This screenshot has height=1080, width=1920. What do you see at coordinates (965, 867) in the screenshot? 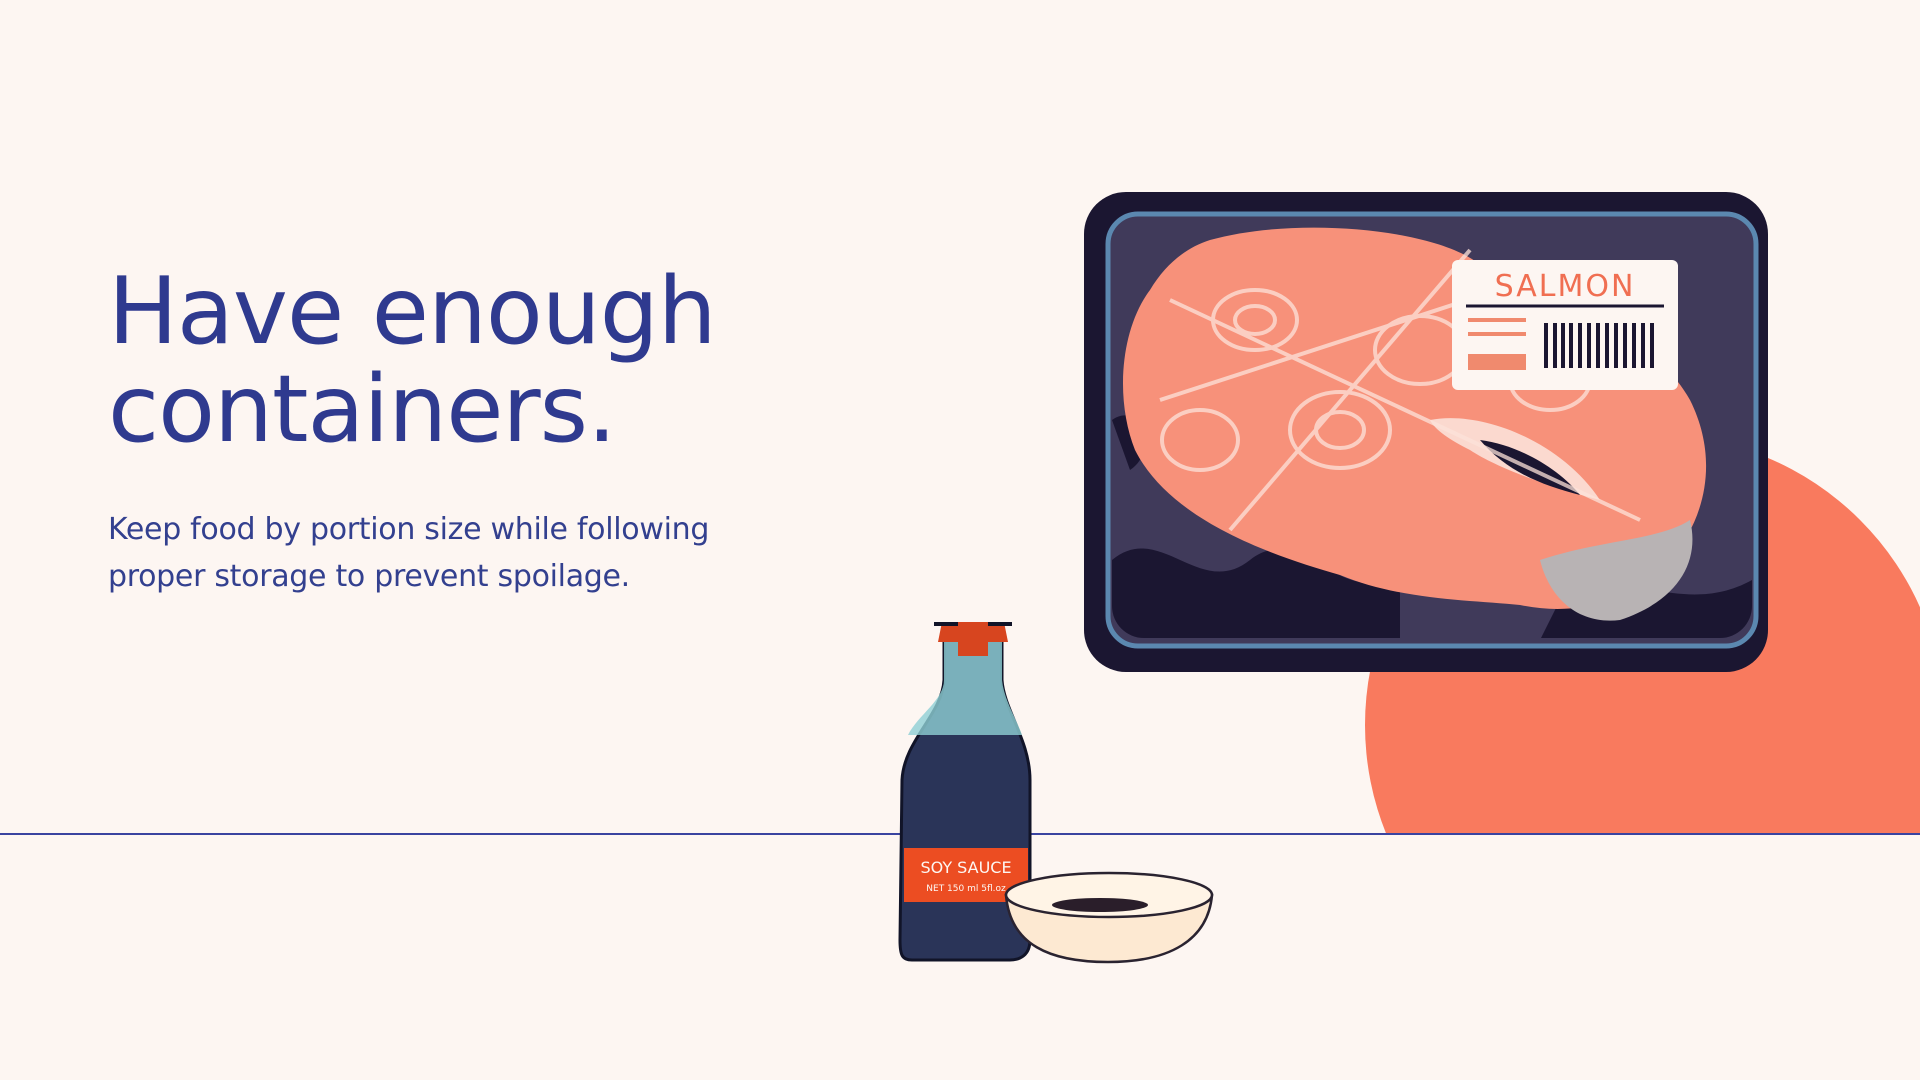
I see `soy-sauce-label-text: SOY SAUCE` at bounding box center [965, 867].